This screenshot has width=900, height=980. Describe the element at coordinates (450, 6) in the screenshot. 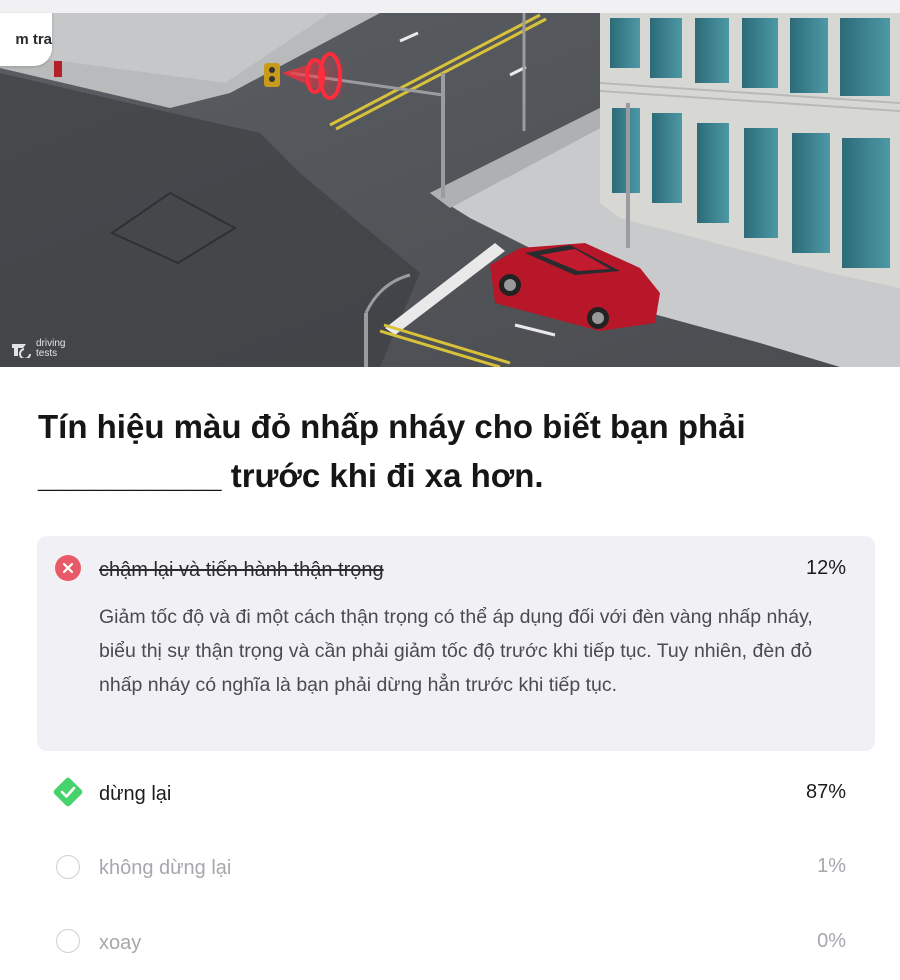

I see `top-strip` at that location.